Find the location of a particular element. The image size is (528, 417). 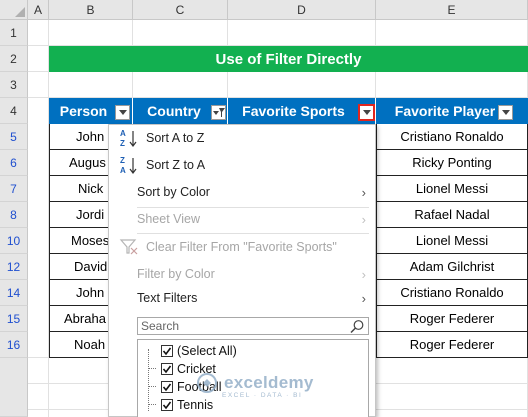

sort-za-icon: Z A is located at coordinates (129, 165).